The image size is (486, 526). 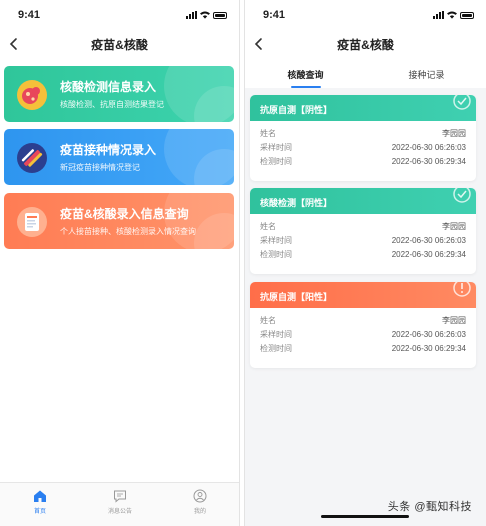 I want to click on profile-icon, so click(x=200, y=496).